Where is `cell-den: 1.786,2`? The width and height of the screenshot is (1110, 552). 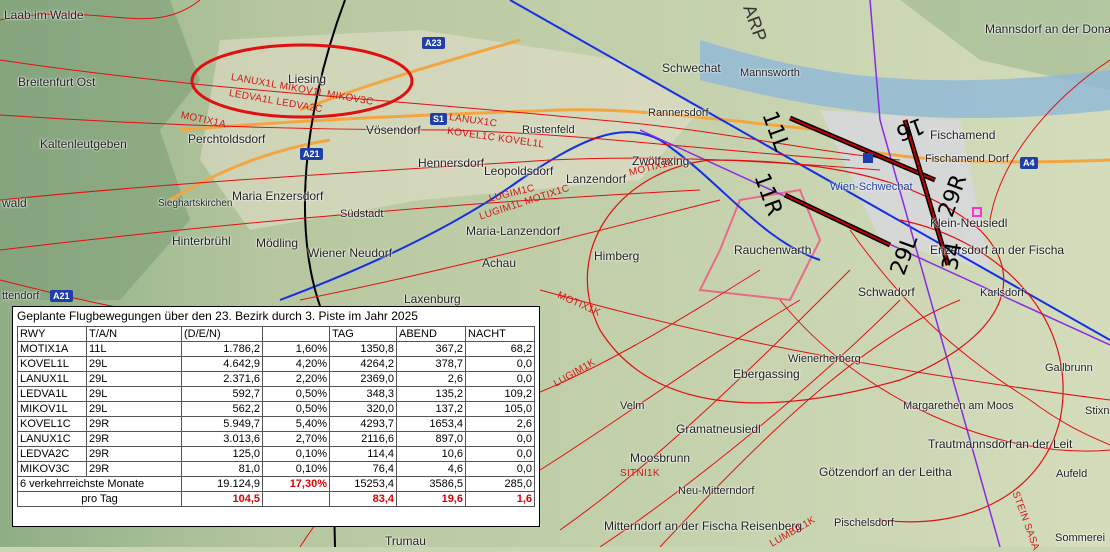
cell-den: 1.786,2 is located at coordinates (222, 349).